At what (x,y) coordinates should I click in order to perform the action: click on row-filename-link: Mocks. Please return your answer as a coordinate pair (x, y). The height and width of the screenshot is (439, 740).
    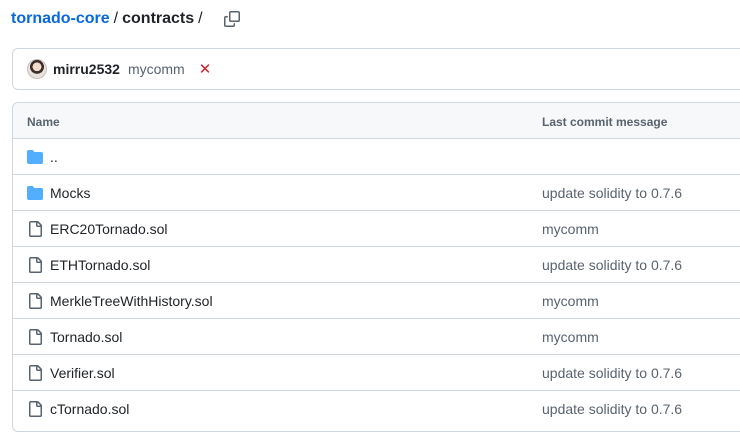
    Looking at the image, I should click on (70, 193).